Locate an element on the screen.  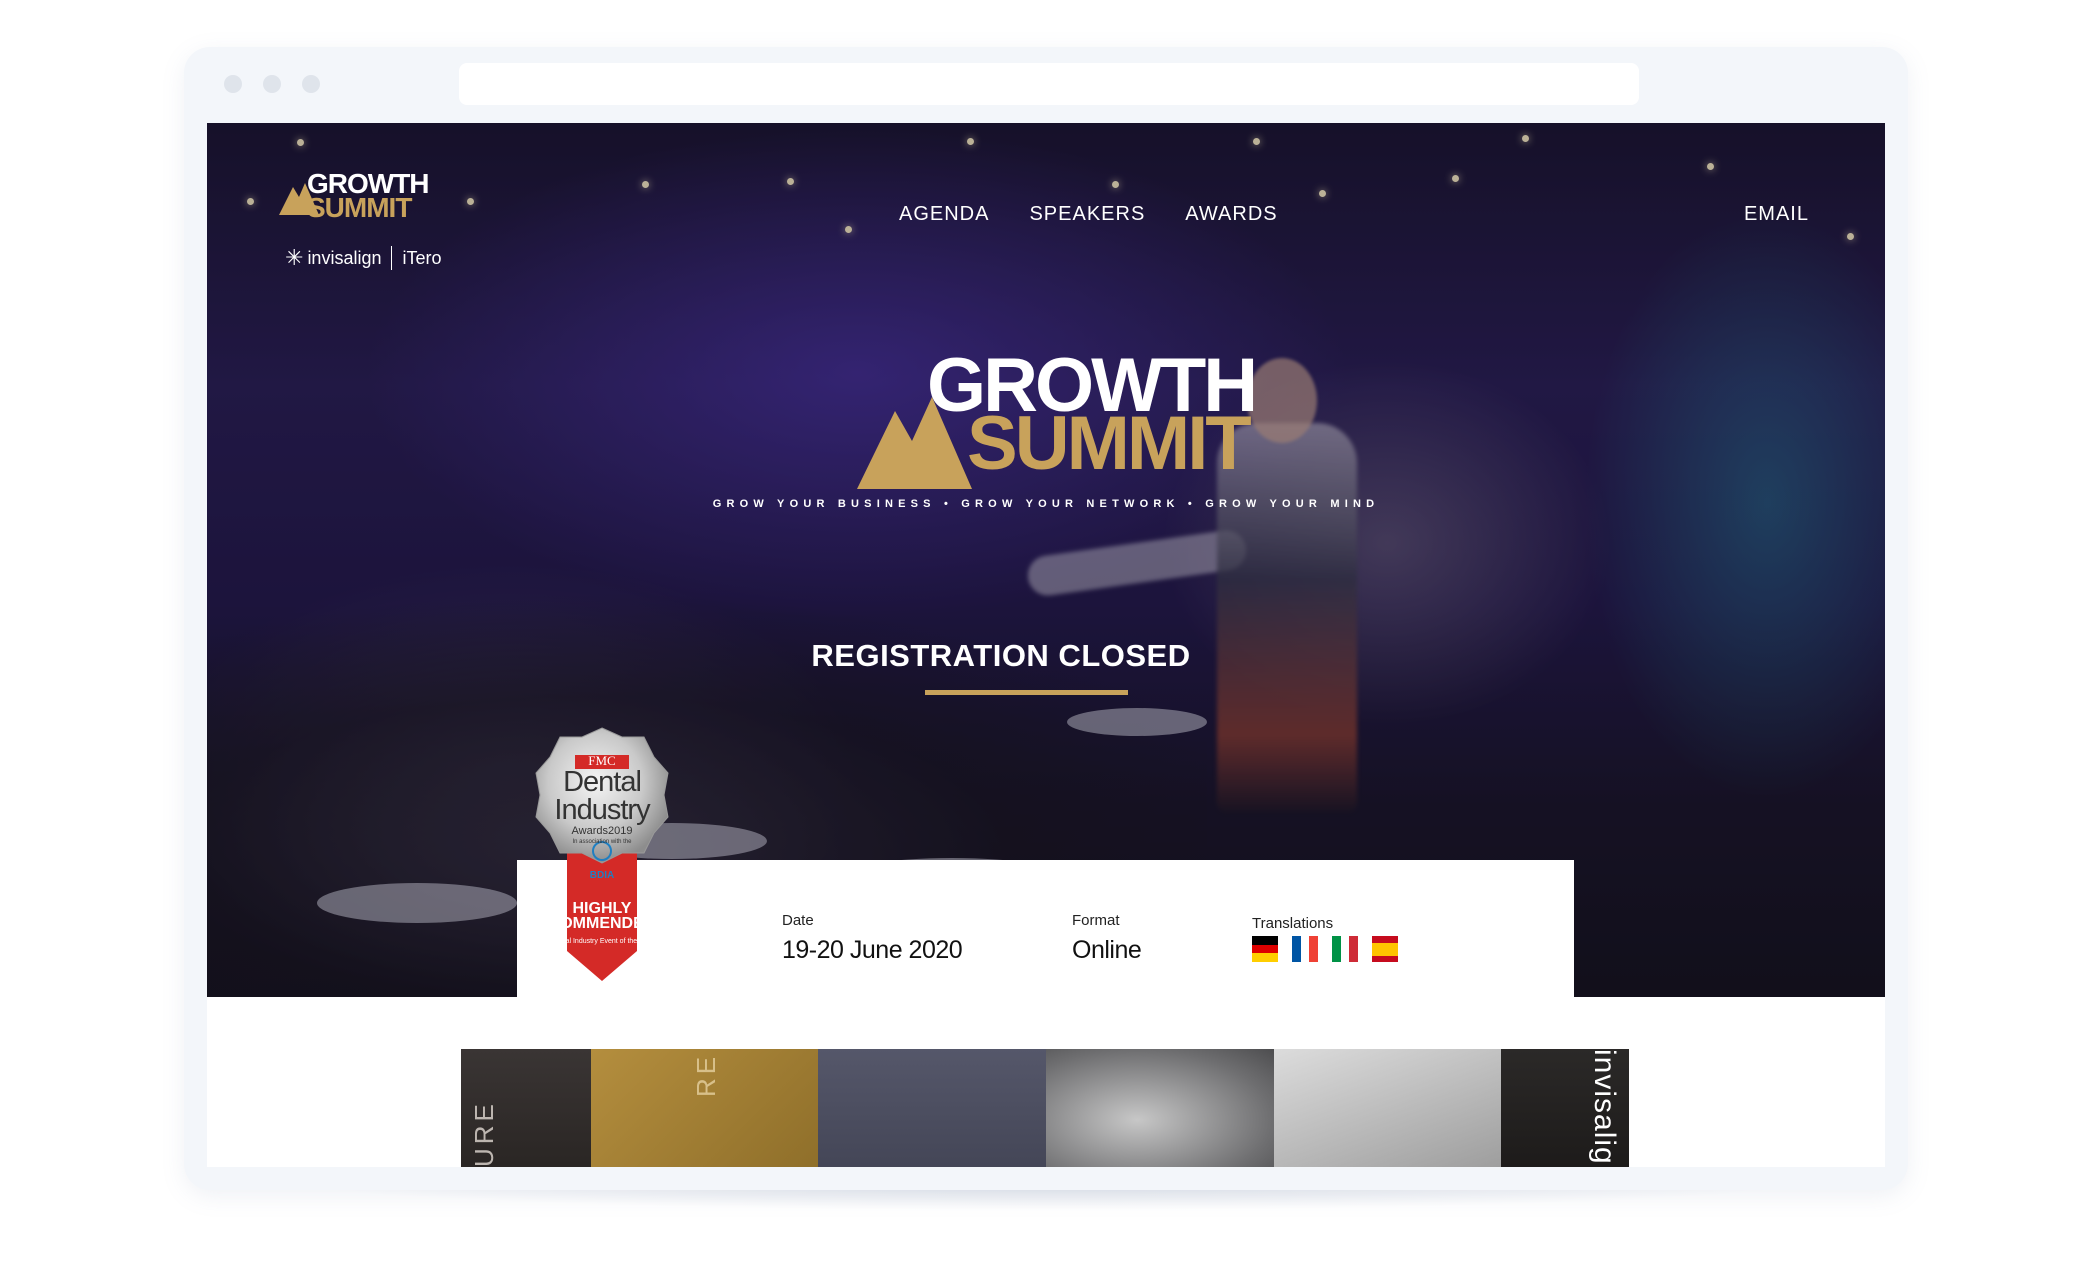
gallery-strip: URE RE invisalig is located at coordinates (1045, 1108).